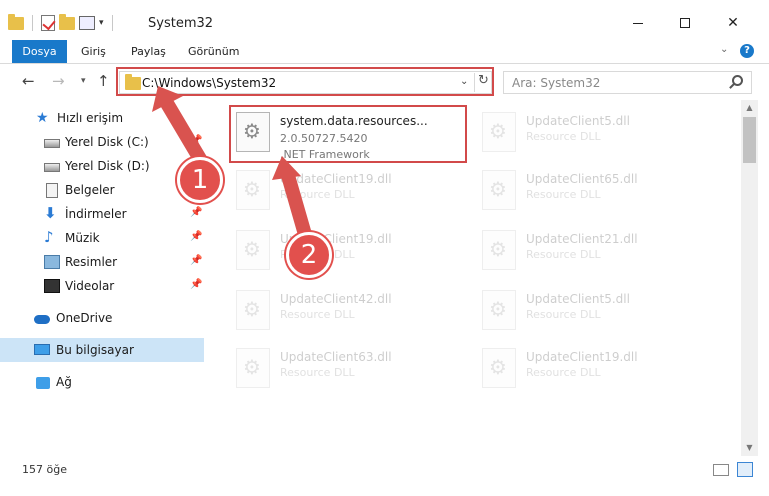 The height and width of the screenshot is (496, 769). What do you see at coordinates (384, 470) in the screenshot?
I see `status-bar: 157 öğe` at bounding box center [384, 470].